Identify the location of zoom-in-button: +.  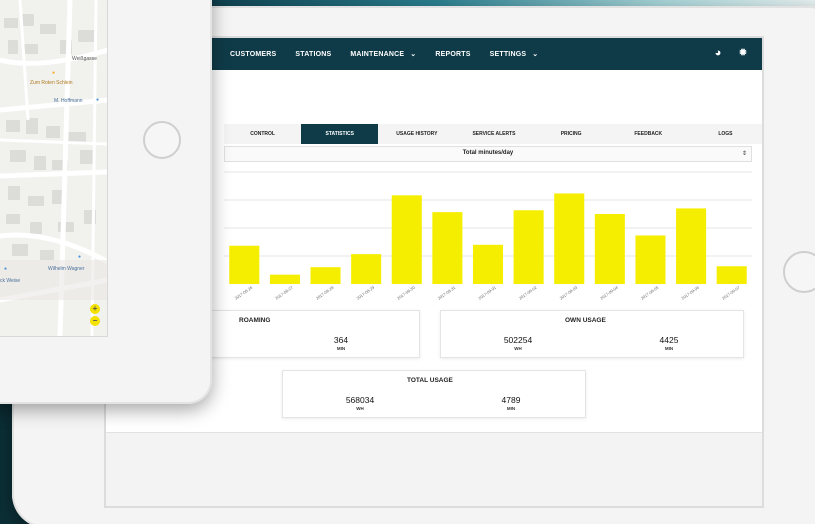
(95, 309).